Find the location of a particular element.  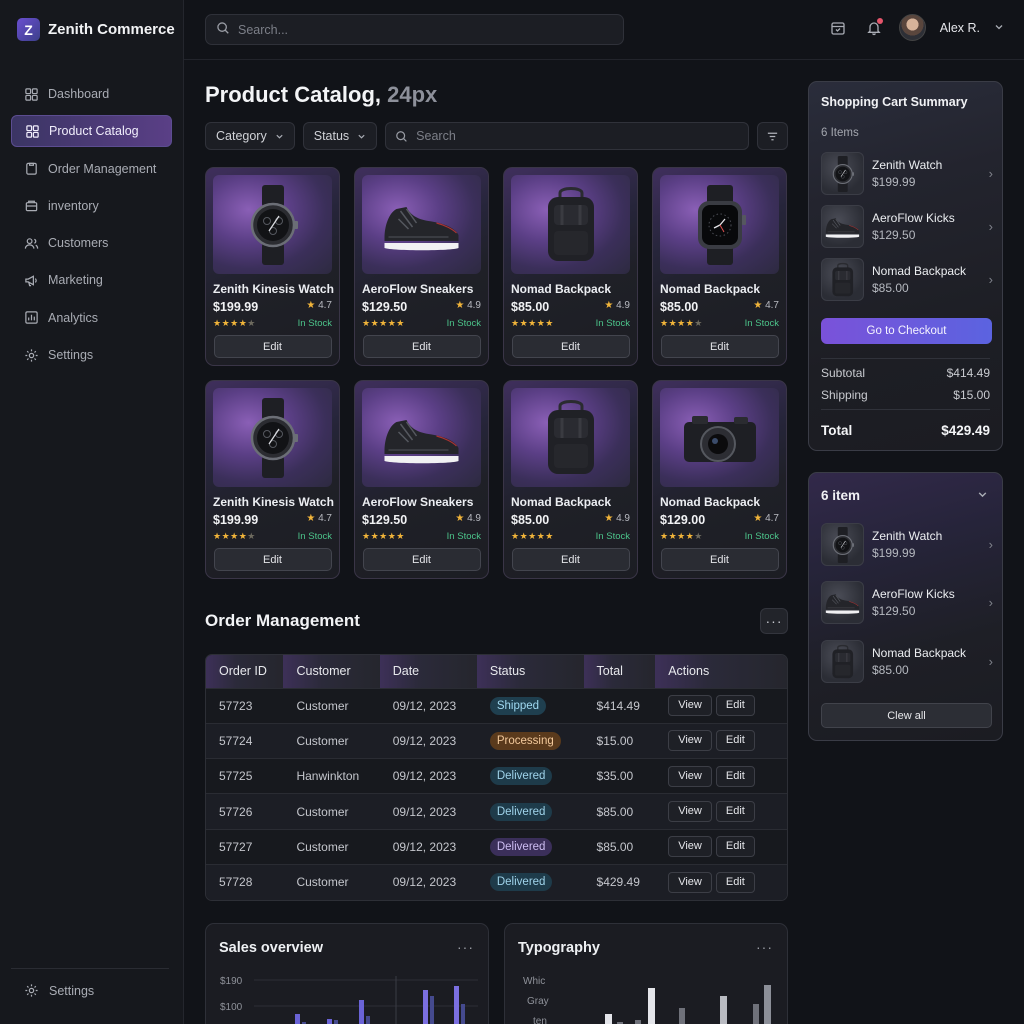

checkout-button: Go to Checkout is located at coordinates (906, 331).